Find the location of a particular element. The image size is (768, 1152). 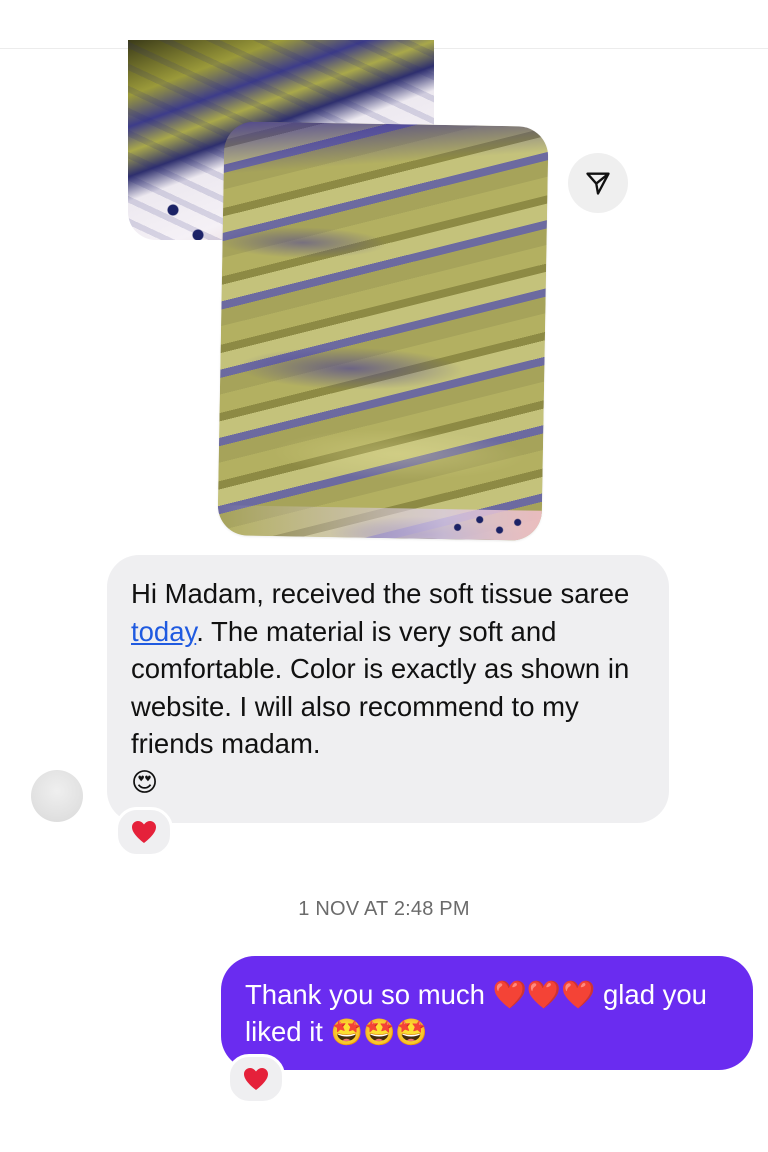

contact-avatar is located at coordinates (57, 796).